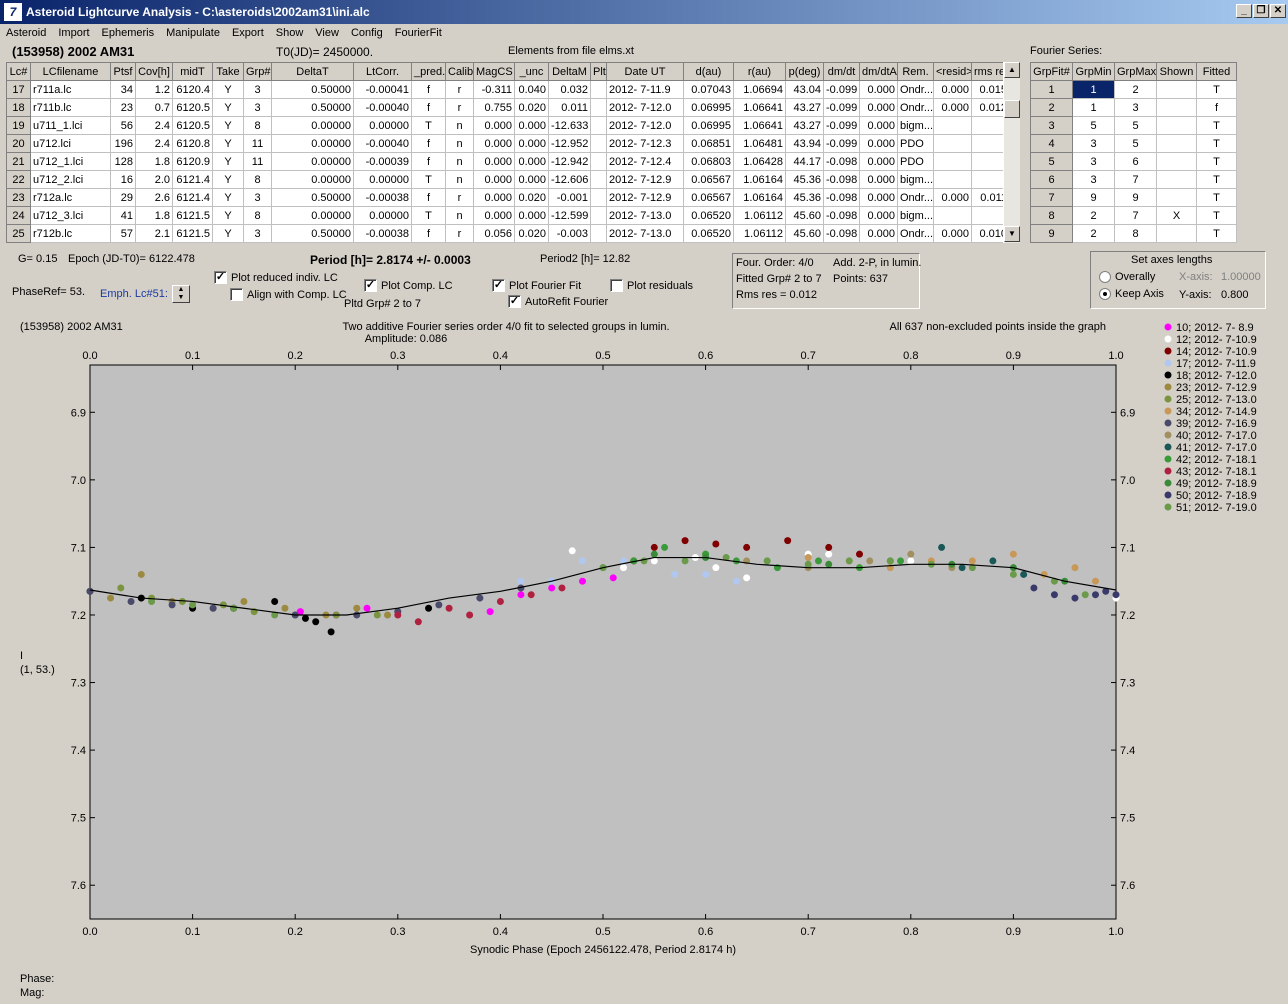 The image size is (1288, 1004). Describe the element at coordinates (1133, 215) in the screenshot. I see `fourier-table-row: 827XT` at that location.